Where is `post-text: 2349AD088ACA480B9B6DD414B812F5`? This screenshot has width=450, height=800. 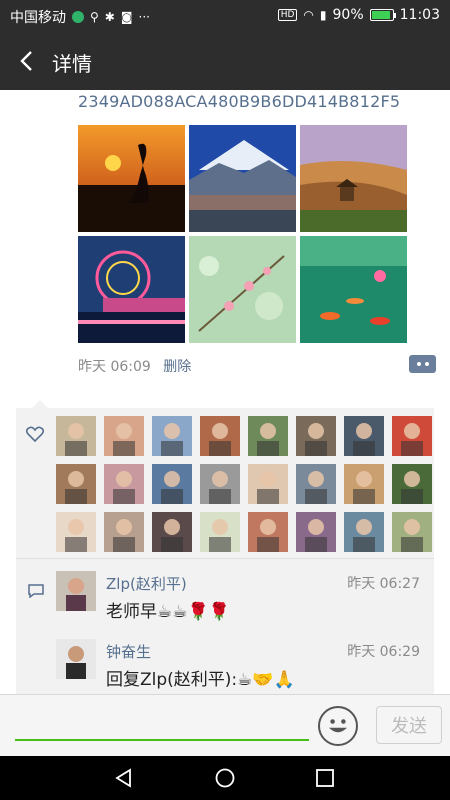 post-text: 2349AD088ACA480B9B6DD414B812F5 is located at coordinates (239, 101).